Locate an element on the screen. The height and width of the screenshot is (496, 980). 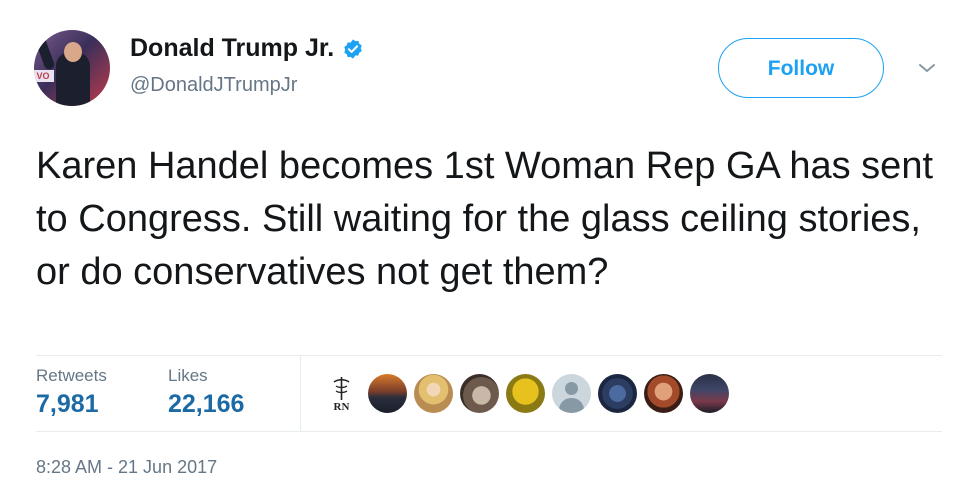
liker-rn-logo: RN is located at coordinates (341, 393).